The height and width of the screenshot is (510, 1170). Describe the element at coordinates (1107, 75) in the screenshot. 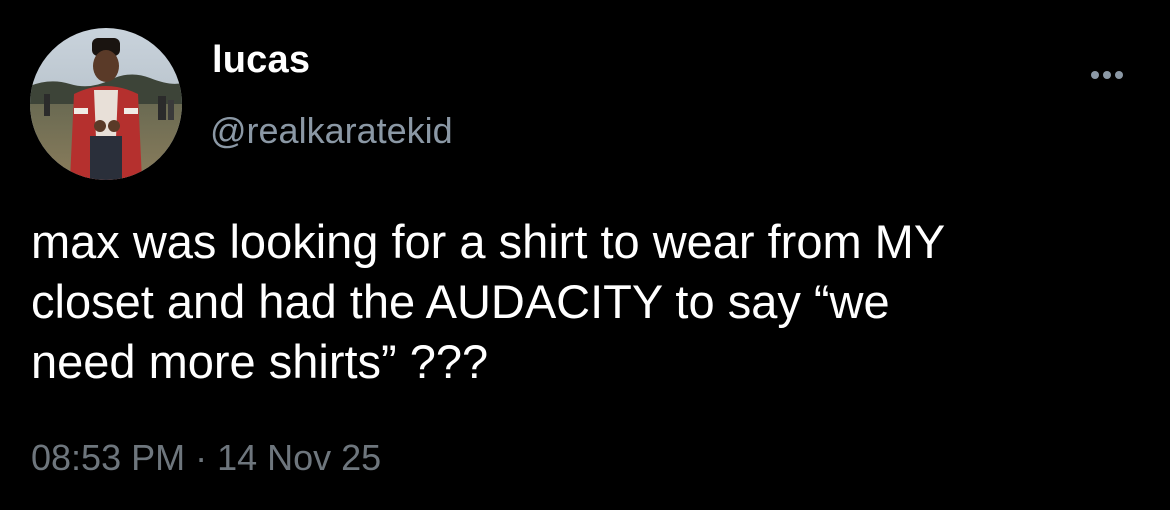

I see `more-options-icon` at that location.